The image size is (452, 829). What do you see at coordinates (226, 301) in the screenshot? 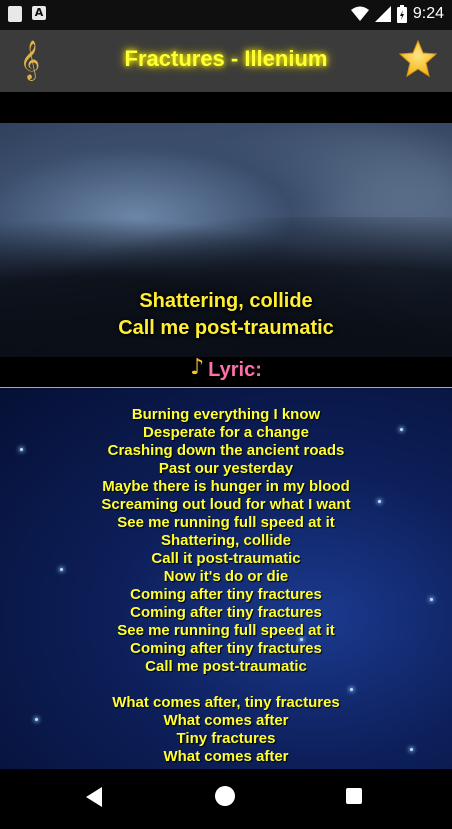
I see `video-subtitle-line-1: Shattering, collide` at bounding box center [226, 301].